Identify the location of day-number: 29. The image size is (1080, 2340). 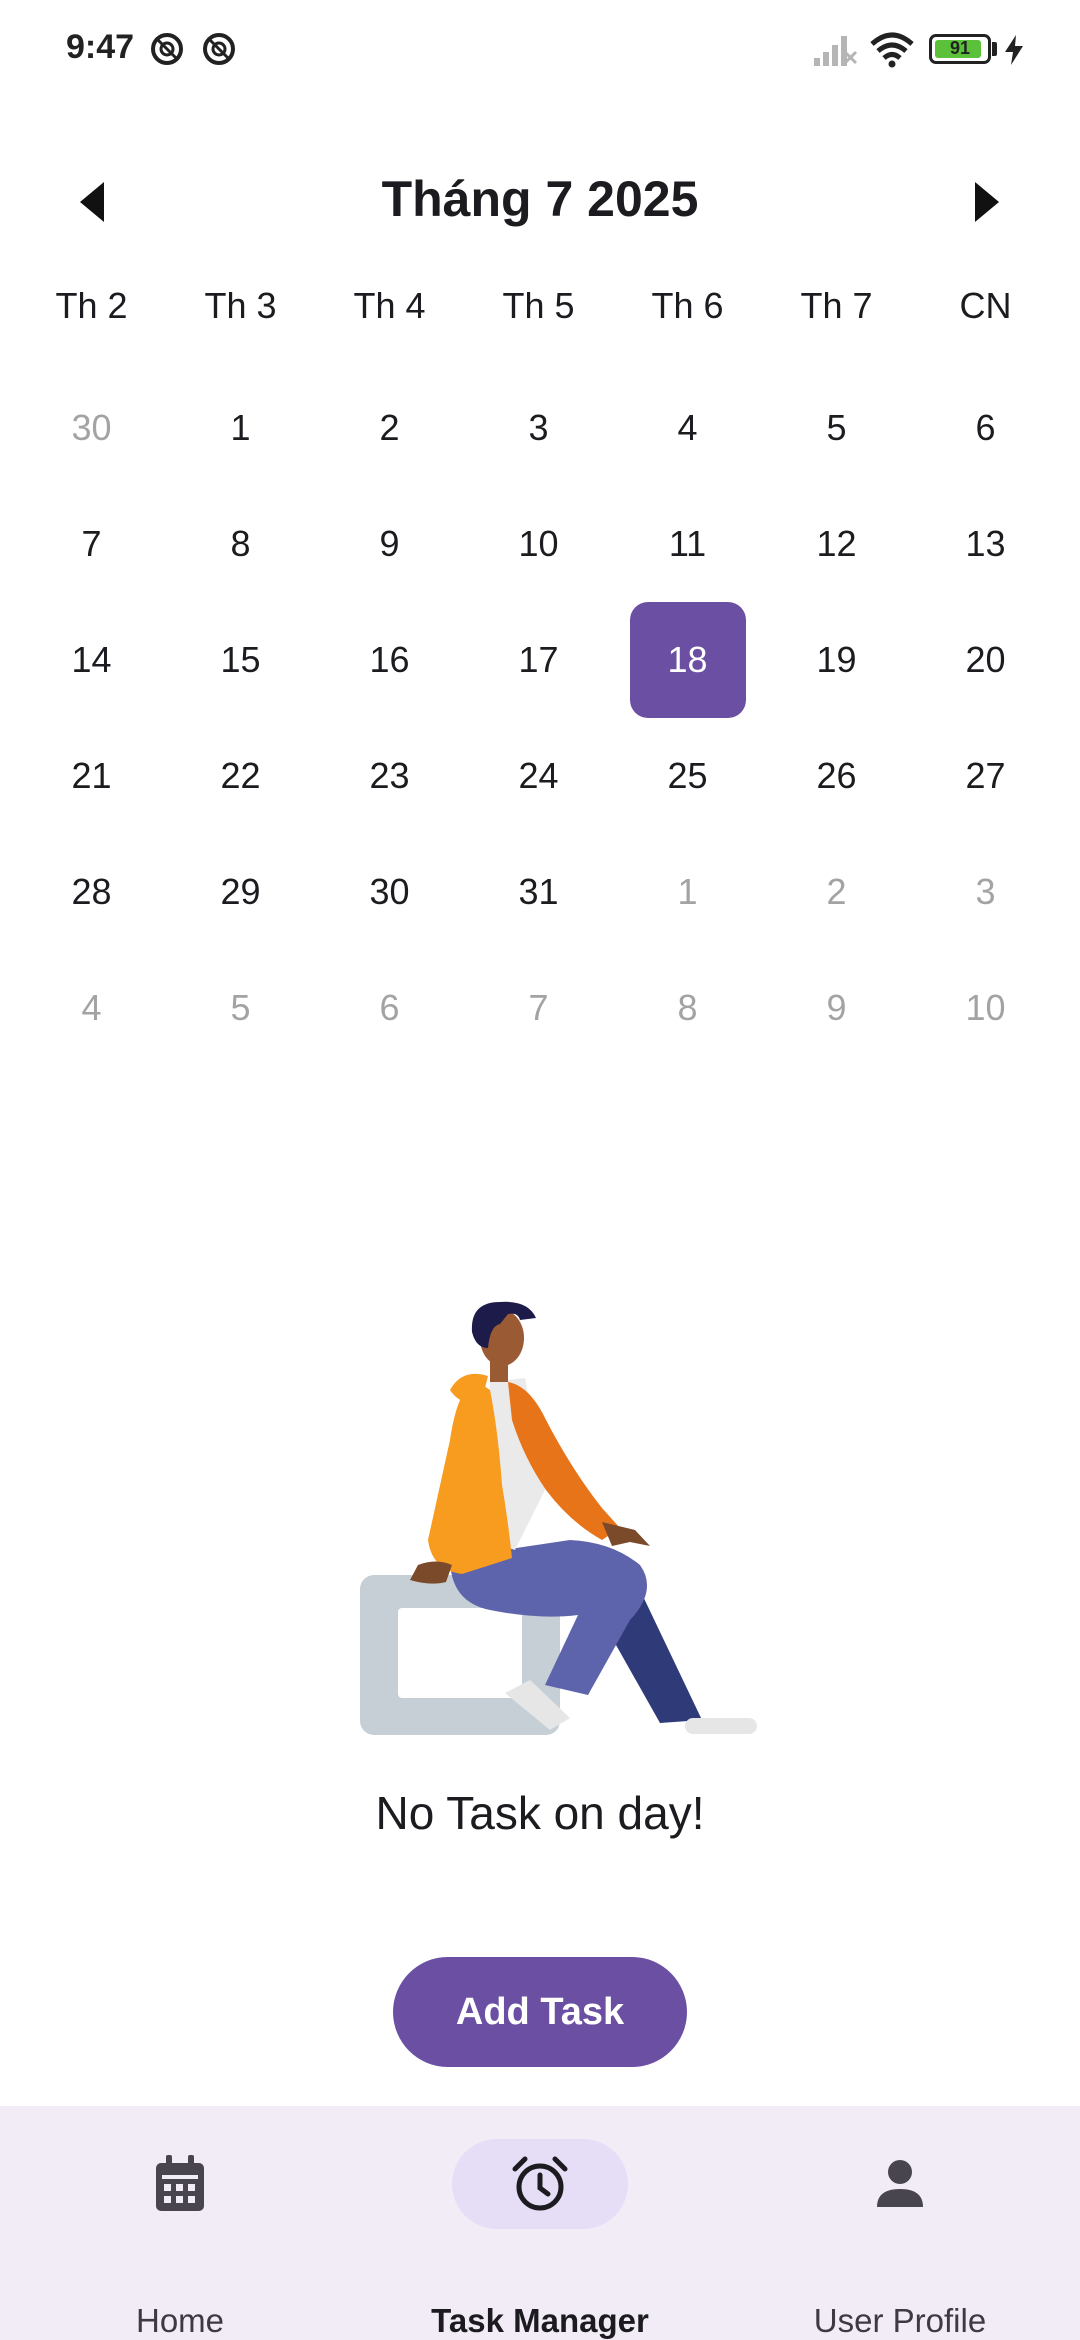
(240, 891).